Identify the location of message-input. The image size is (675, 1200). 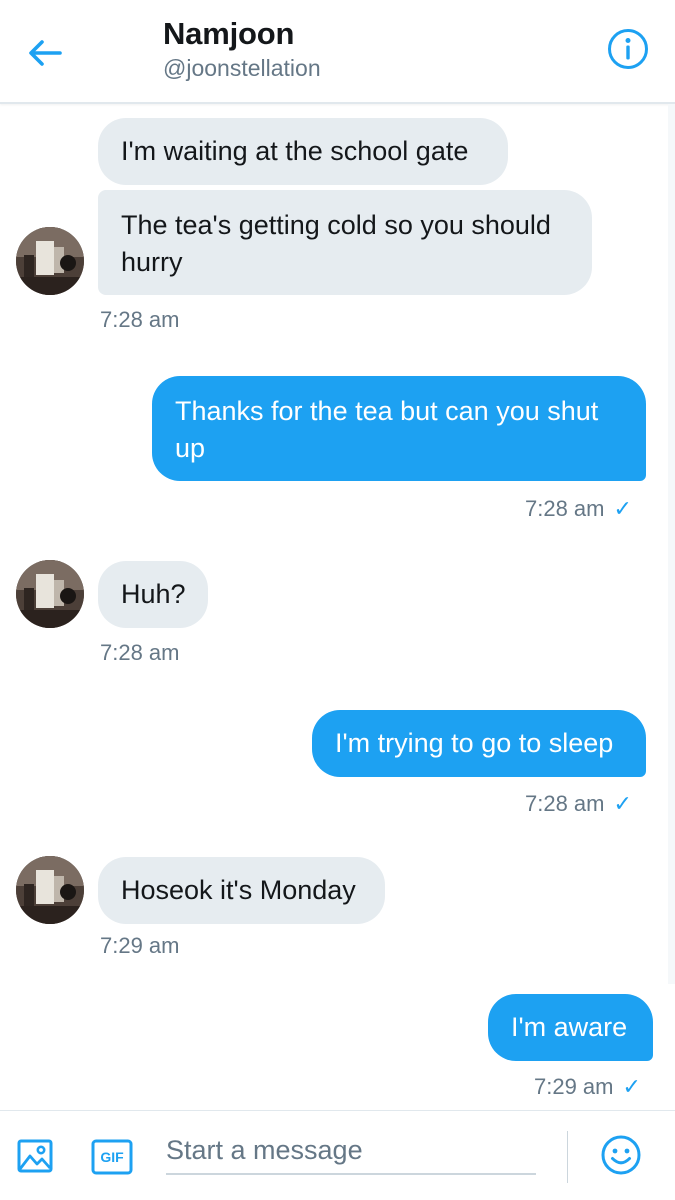
(351, 1151).